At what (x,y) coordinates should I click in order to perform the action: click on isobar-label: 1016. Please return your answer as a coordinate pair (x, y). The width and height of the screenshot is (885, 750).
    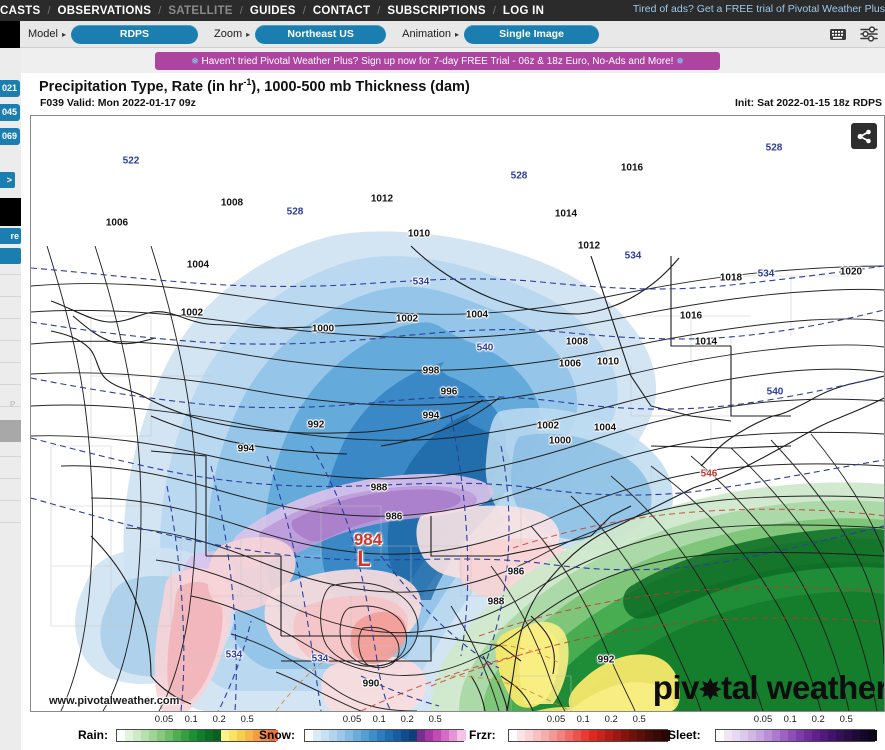
    Looking at the image, I should click on (632, 168).